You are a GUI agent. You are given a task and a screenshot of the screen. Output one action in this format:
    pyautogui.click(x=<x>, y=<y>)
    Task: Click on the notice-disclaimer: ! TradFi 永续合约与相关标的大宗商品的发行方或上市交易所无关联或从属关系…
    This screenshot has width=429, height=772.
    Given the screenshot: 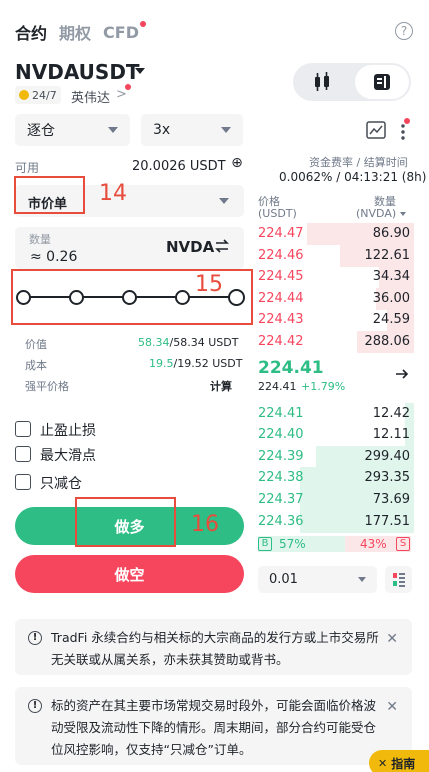 What is the action you would take?
    pyautogui.click(x=213, y=647)
    